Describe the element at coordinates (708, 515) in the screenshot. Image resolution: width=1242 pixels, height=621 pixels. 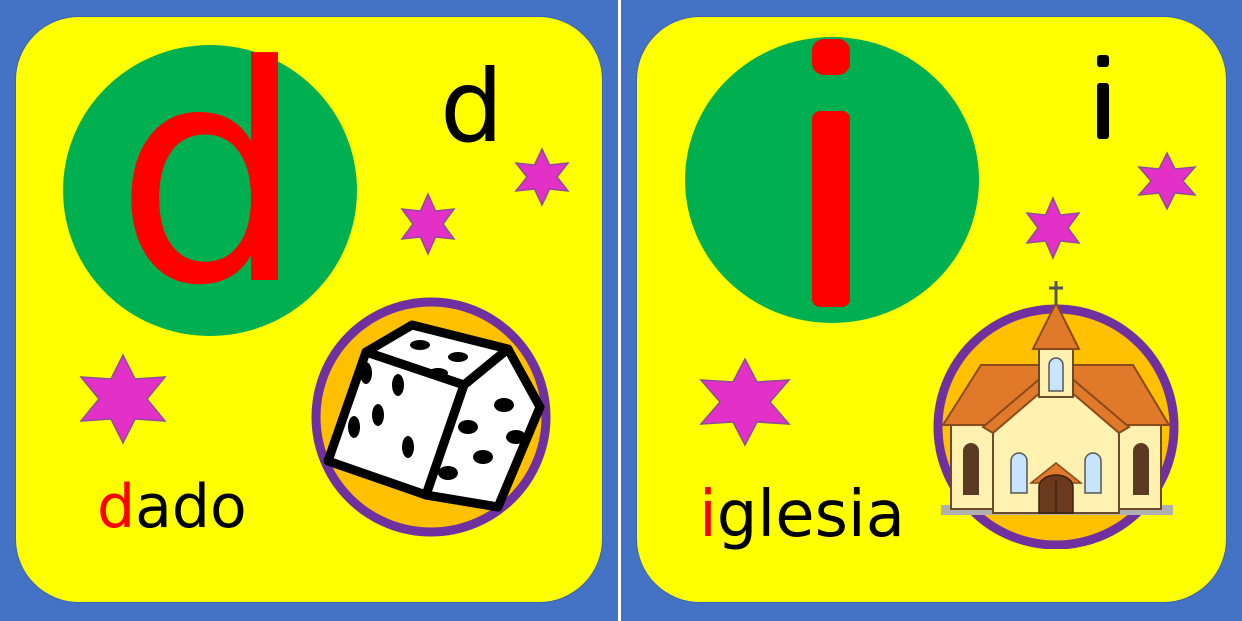
I see `word-first-letter: i` at that location.